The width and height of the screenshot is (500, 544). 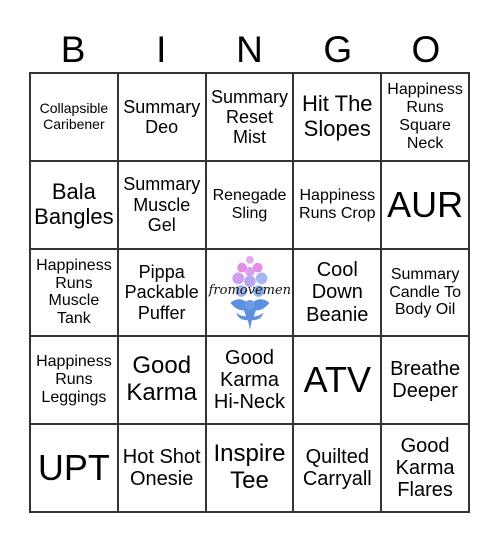 What do you see at coordinates (161, 380) in the screenshot?
I see `bingo-cell: Good Karma` at bounding box center [161, 380].